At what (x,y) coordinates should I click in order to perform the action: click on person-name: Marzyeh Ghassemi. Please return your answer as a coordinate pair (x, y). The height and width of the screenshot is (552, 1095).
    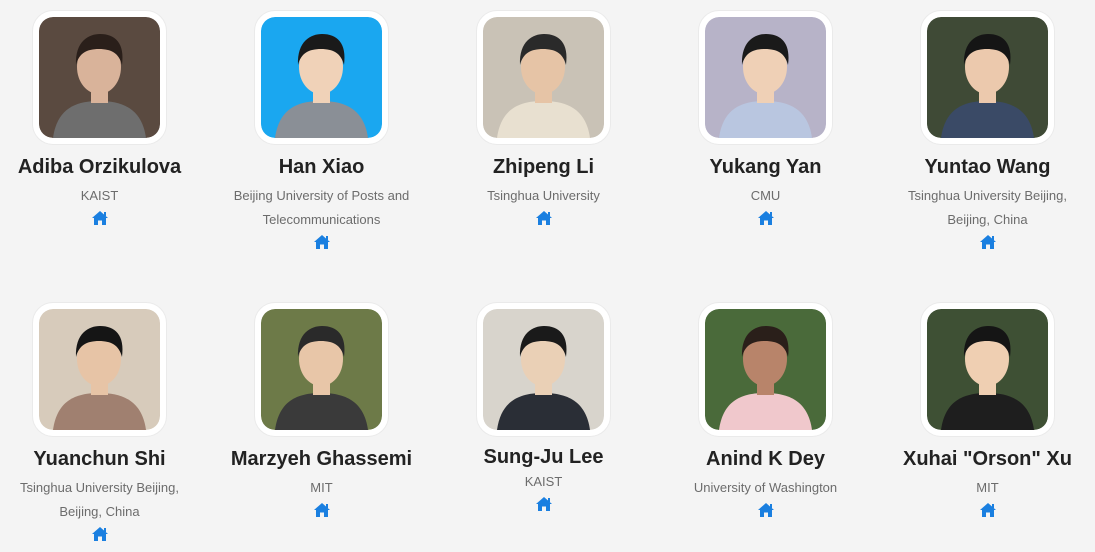
    Looking at the image, I should click on (321, 459).